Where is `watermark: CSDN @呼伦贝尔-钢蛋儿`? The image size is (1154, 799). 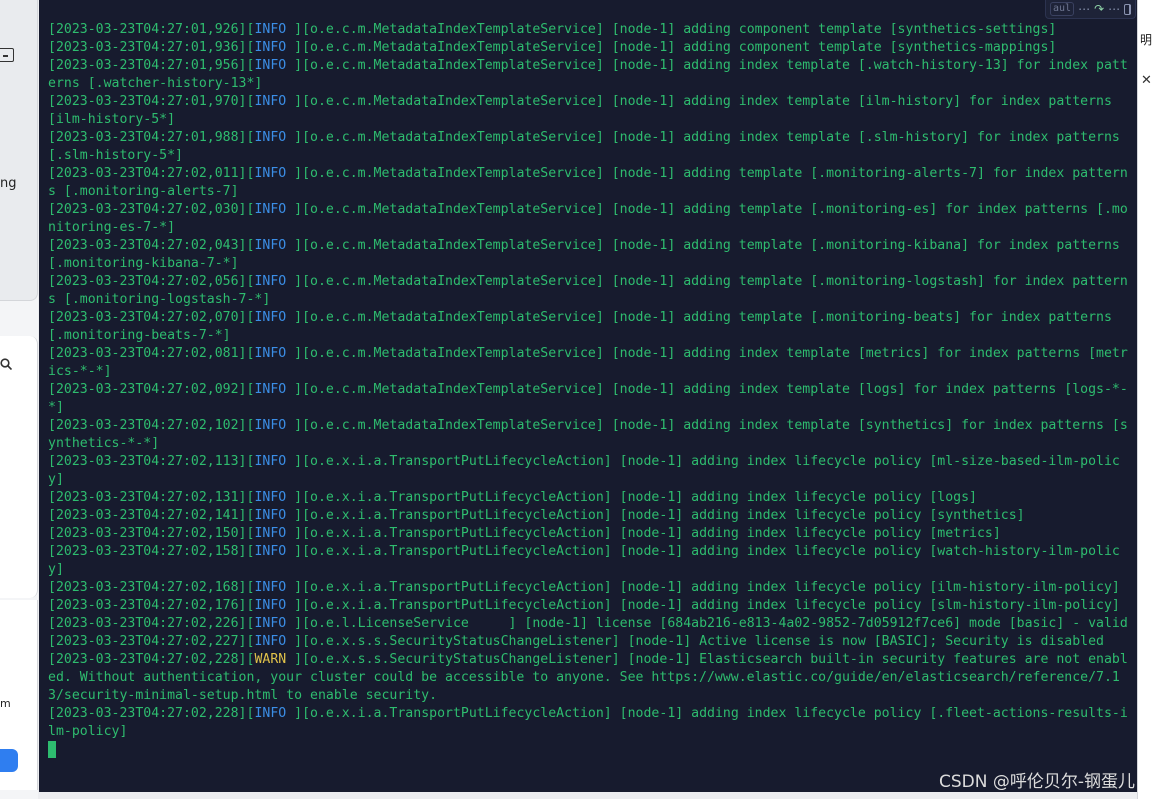
watermark: CSDN @呼伦贝尔-钢蛋儿 is located at coordinates (1036, 782).